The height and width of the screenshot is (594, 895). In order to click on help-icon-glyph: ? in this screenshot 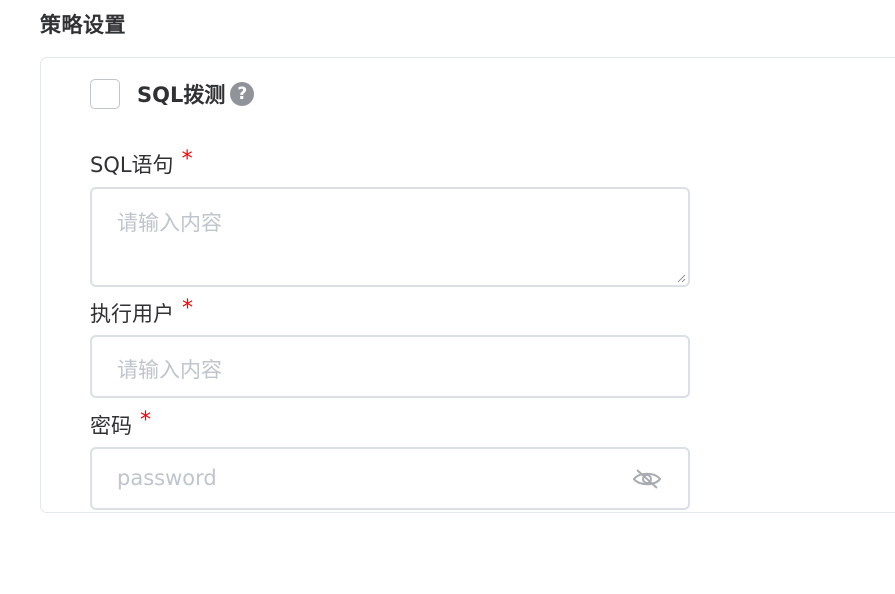, I will do `click(242, 93)`.